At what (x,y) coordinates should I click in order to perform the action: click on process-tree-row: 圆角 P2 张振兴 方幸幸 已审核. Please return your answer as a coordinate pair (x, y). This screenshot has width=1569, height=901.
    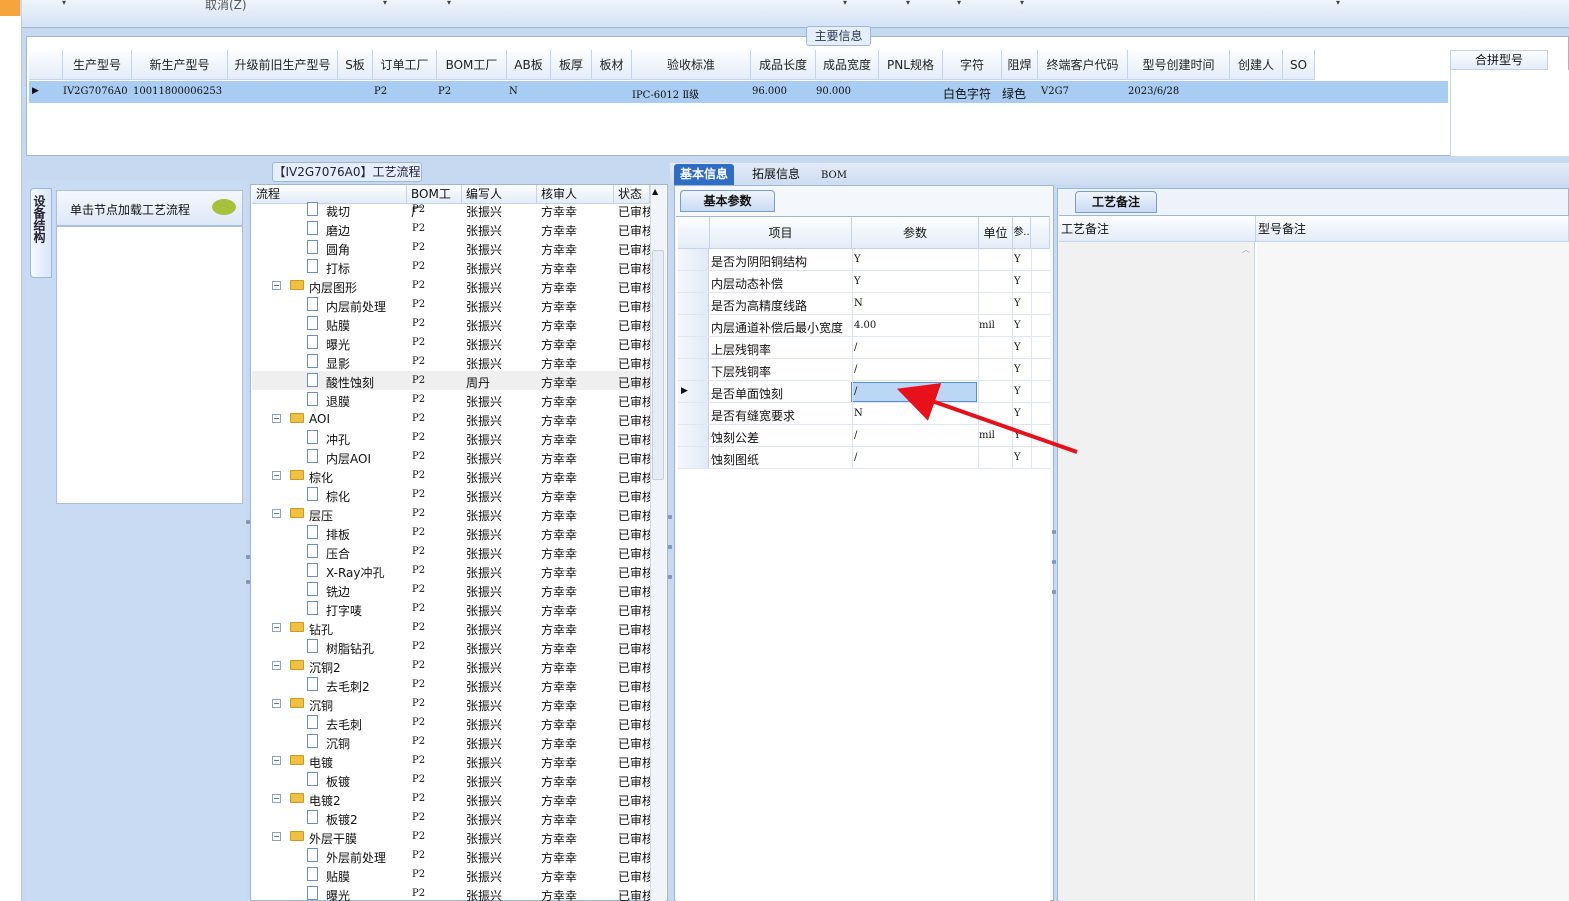
    Looking at the image, I should click on (451, 247).